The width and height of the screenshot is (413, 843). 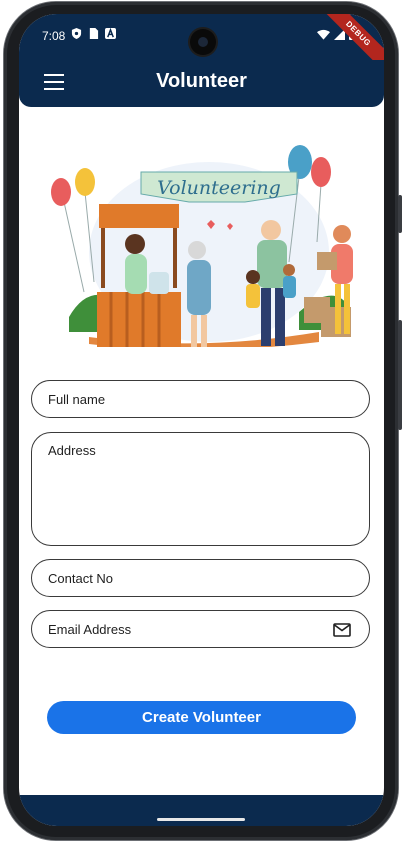 I want to click on email-address-label: Email Address, so click(x=90, y=629).